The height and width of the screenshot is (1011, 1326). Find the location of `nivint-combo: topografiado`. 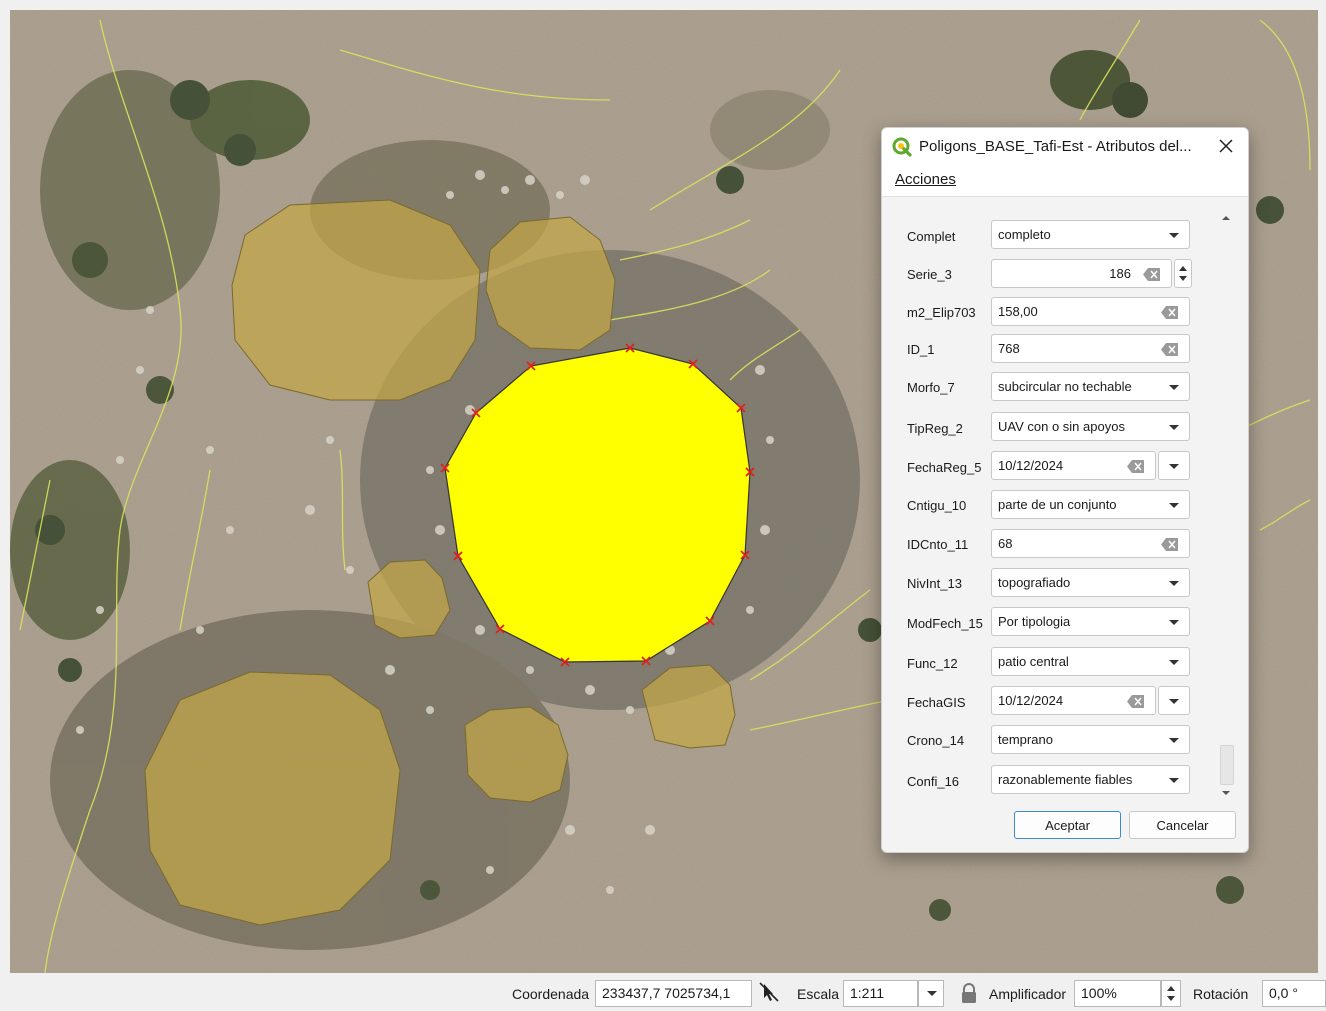

nivint-combo: topografiado is located at coordinates (1090, 582).